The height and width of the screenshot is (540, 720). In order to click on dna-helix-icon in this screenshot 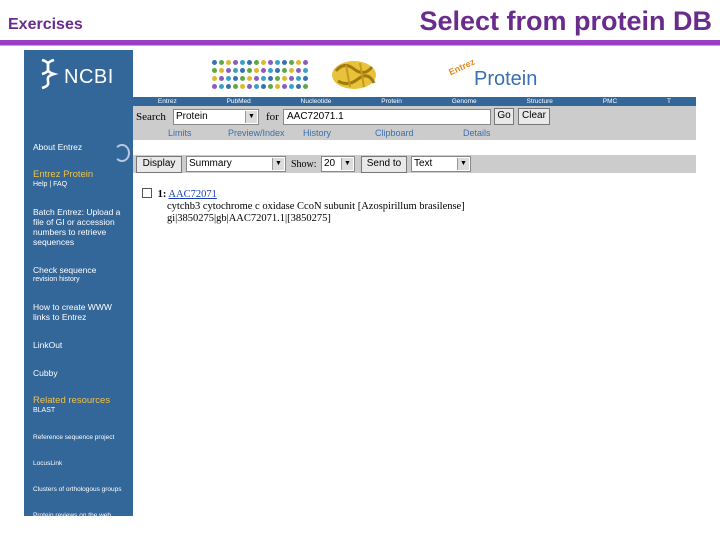, I will do `click(50, 74)`.